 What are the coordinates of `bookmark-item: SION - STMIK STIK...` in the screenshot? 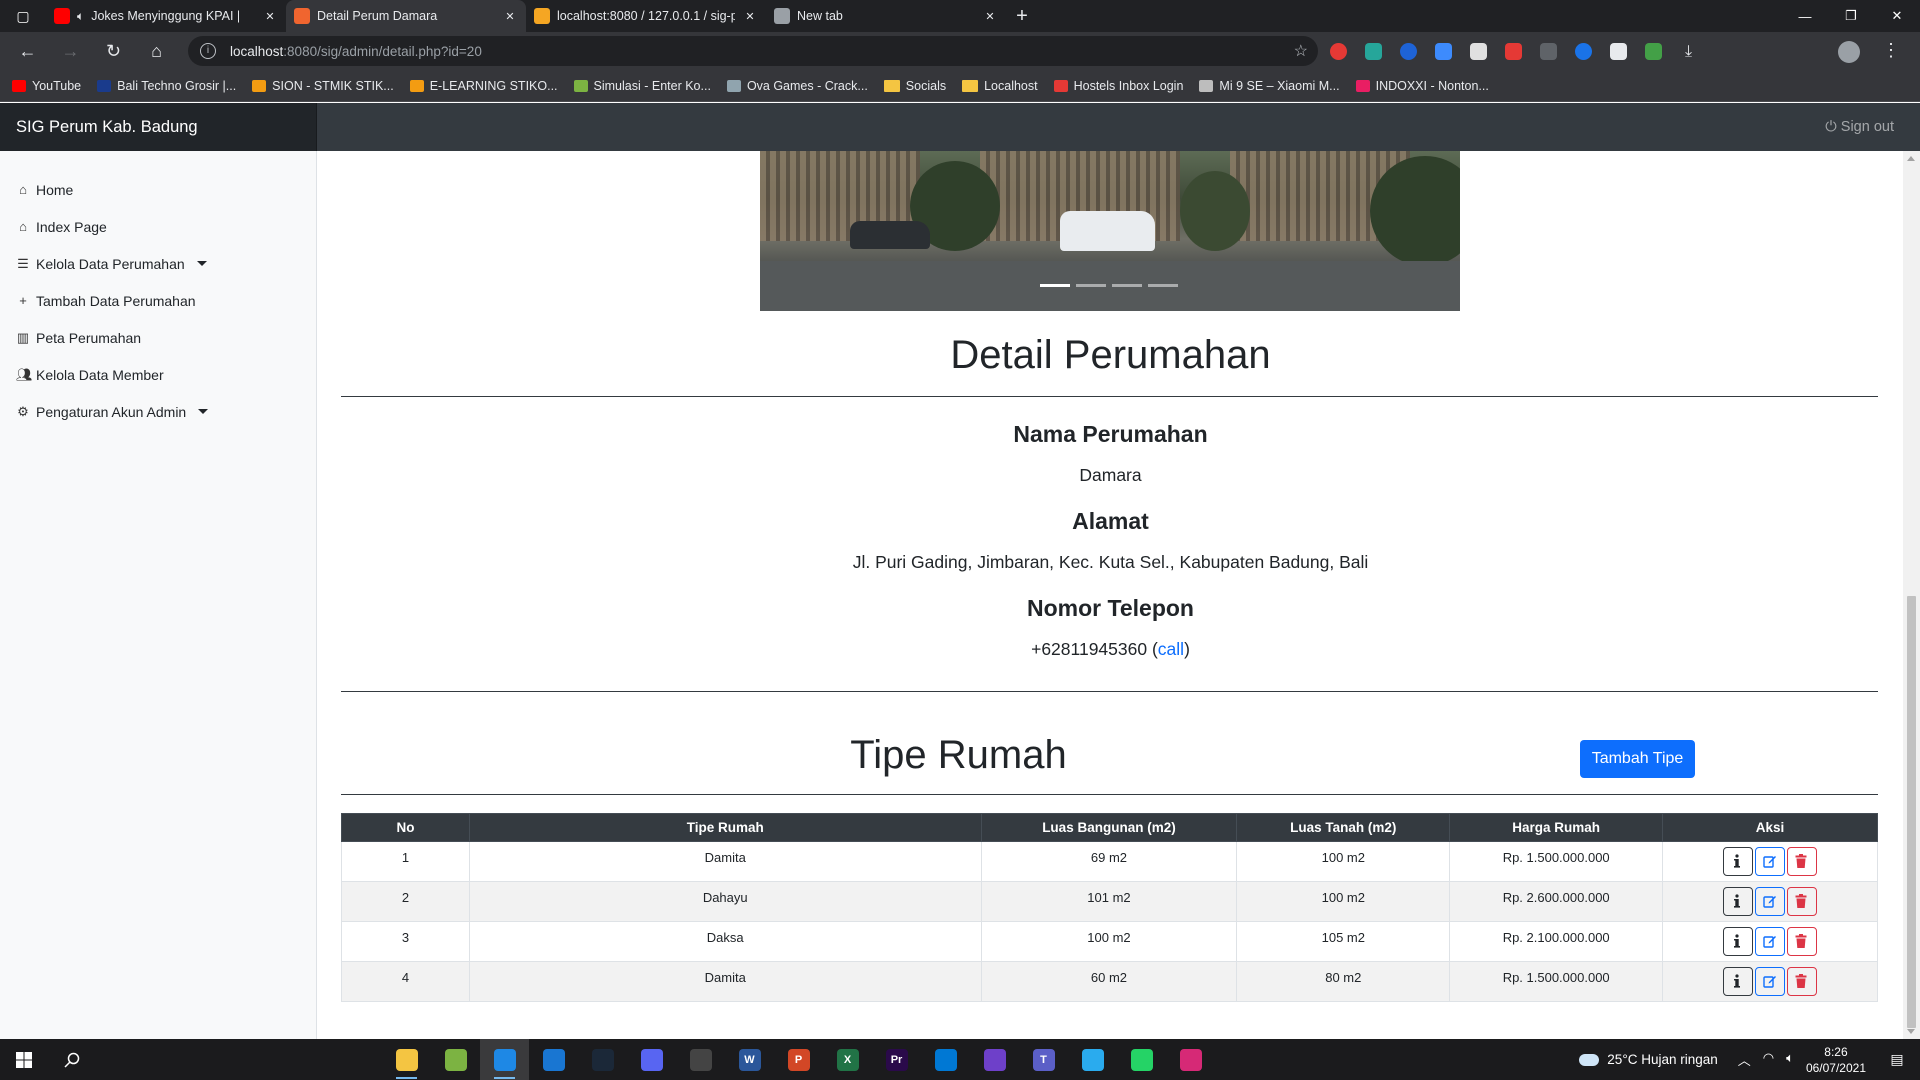 It's located at (323, 86).